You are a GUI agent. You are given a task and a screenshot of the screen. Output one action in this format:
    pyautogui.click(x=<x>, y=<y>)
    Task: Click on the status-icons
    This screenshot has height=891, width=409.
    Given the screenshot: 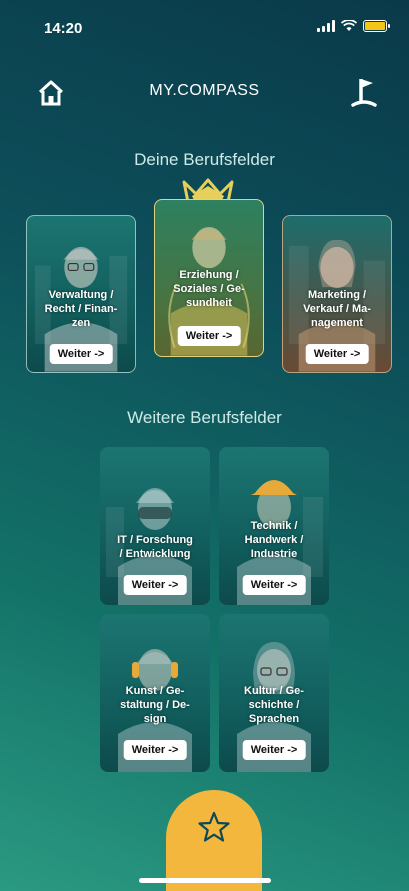 What is the action you would take?
    pyautogui.click(x=353, y=26)
    